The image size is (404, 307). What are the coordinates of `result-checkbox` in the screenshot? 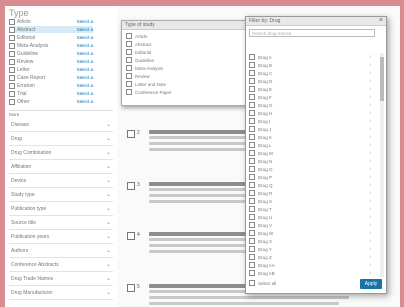 It's located at (131, 186).